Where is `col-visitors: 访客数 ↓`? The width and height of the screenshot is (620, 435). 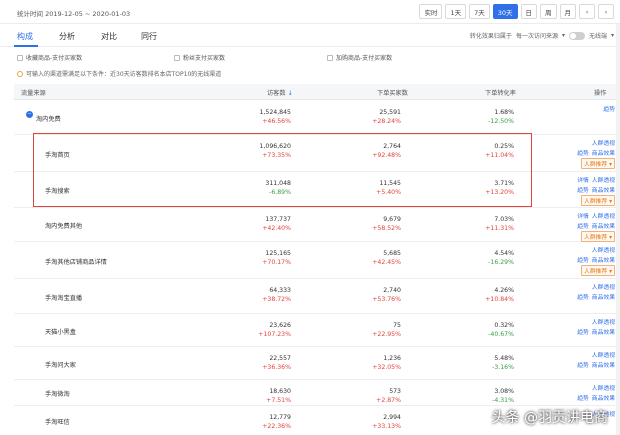
col-visitors: 访客数 ↓ is located at coordinates (280, 92).